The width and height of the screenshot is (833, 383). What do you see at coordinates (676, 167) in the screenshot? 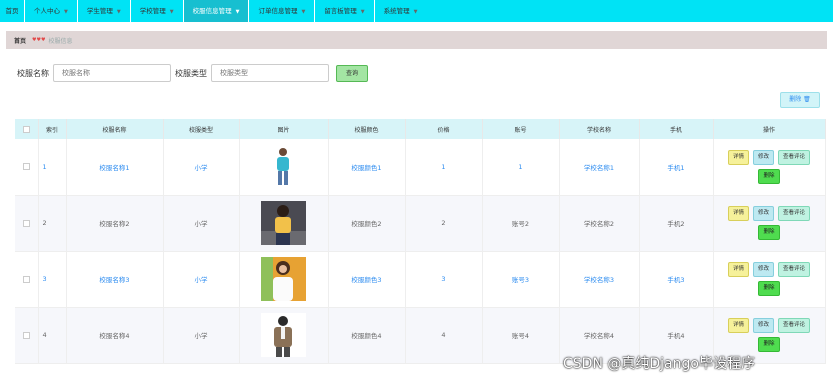
I see `cell-phone: 手机1` at bounding box center [676, 167].